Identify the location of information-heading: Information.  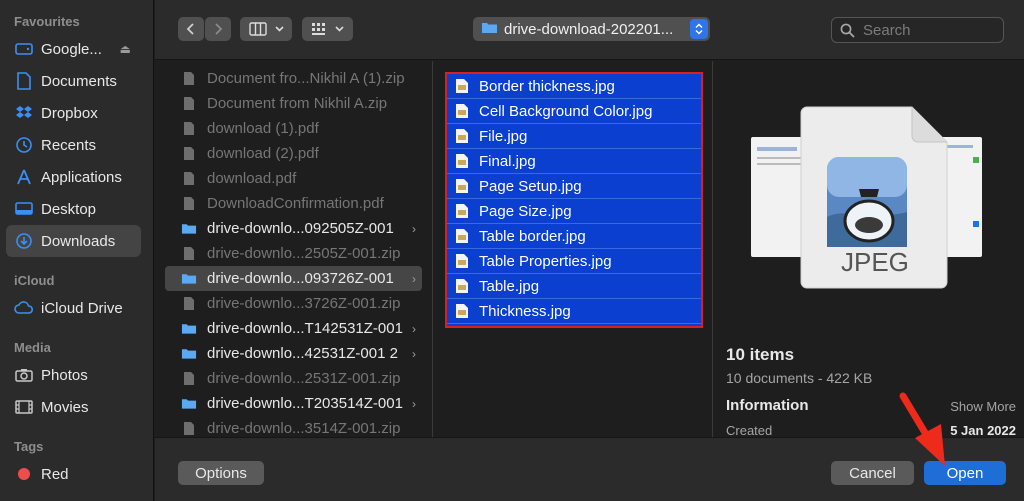
(767, 405).